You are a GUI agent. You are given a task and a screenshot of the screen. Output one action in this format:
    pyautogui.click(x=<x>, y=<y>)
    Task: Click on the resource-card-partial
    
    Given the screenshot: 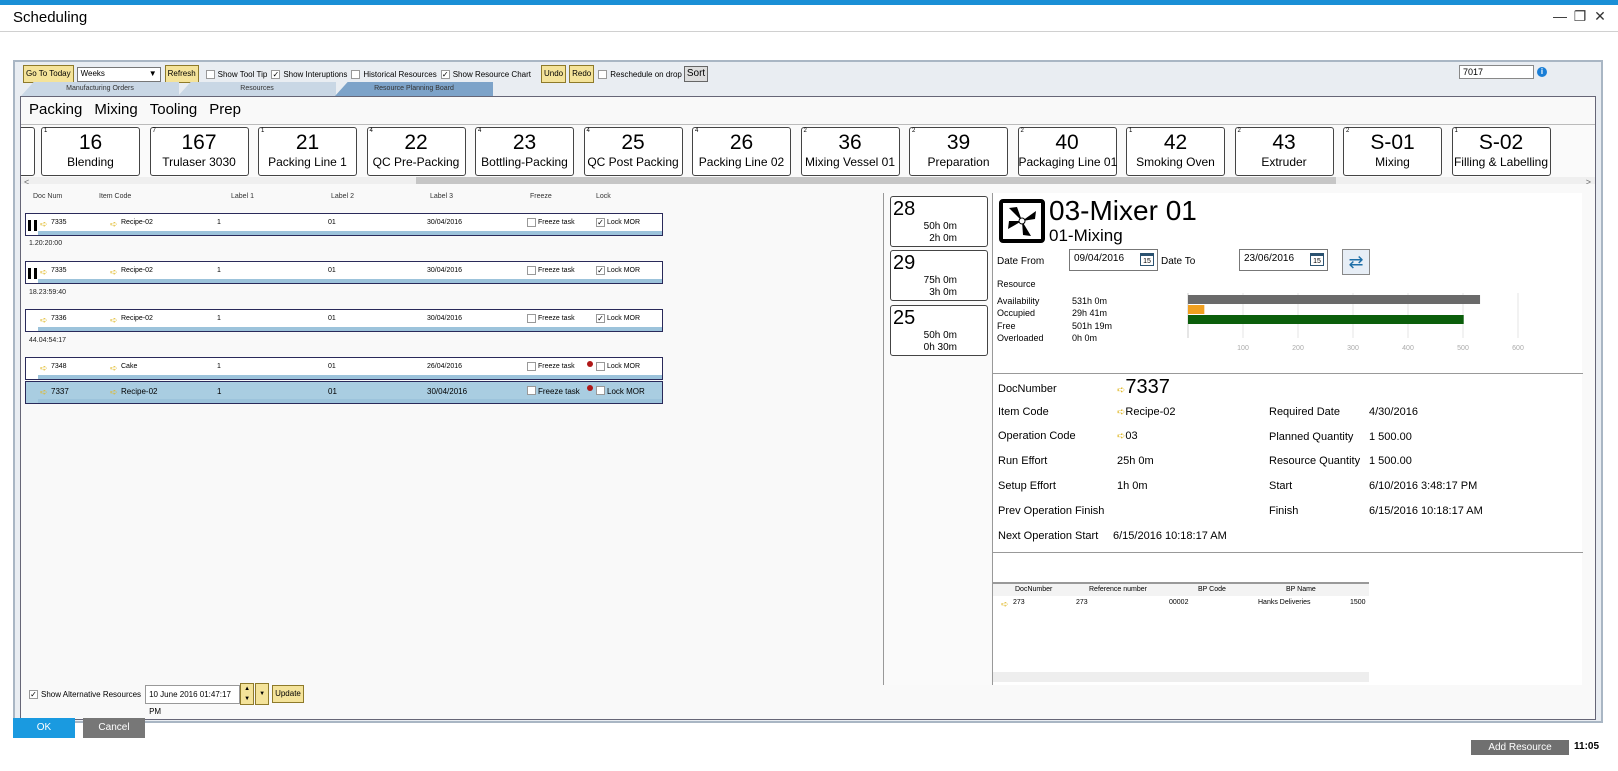 What is the action you would take?
    pyautogui.click(x=28, y=151)
    